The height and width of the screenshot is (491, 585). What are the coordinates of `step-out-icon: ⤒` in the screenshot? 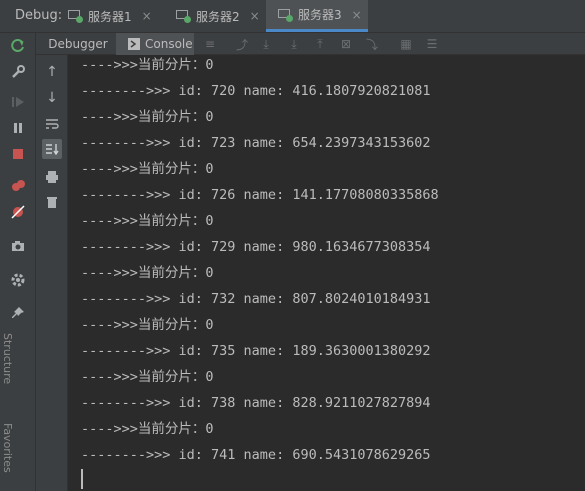 It's located at (320, 44).